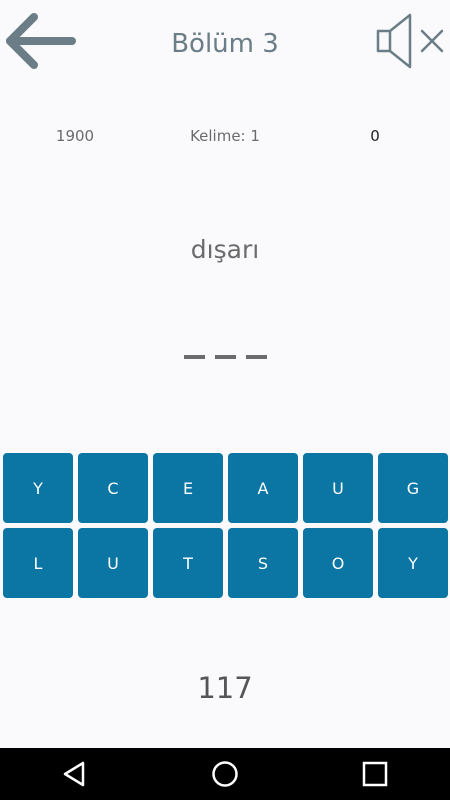 The image size is (450, 800). What do you see at coordinates (75, 136) in the screenshot?
I see `score-value: 1900` at bounding box center [75, 136].